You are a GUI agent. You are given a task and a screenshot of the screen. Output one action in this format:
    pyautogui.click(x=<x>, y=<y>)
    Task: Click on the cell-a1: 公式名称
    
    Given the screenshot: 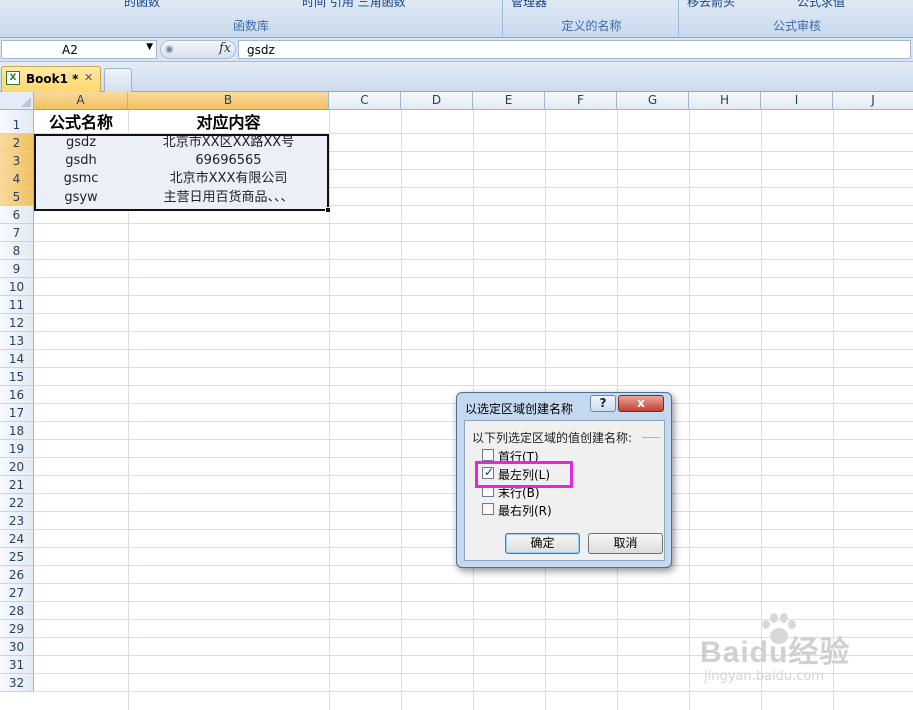 What is the action you would take?
    pyautogui.click(x=81, y=123)
    